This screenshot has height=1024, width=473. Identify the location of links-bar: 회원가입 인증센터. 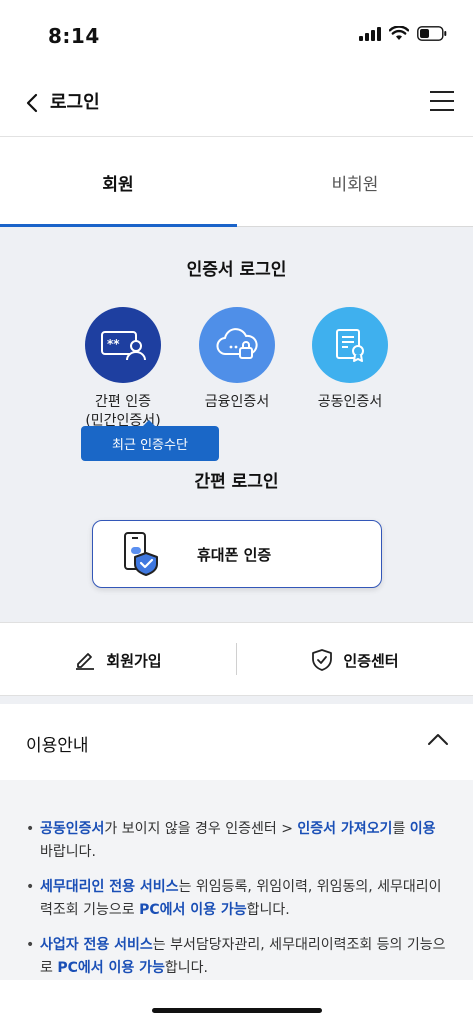
(236, 659).